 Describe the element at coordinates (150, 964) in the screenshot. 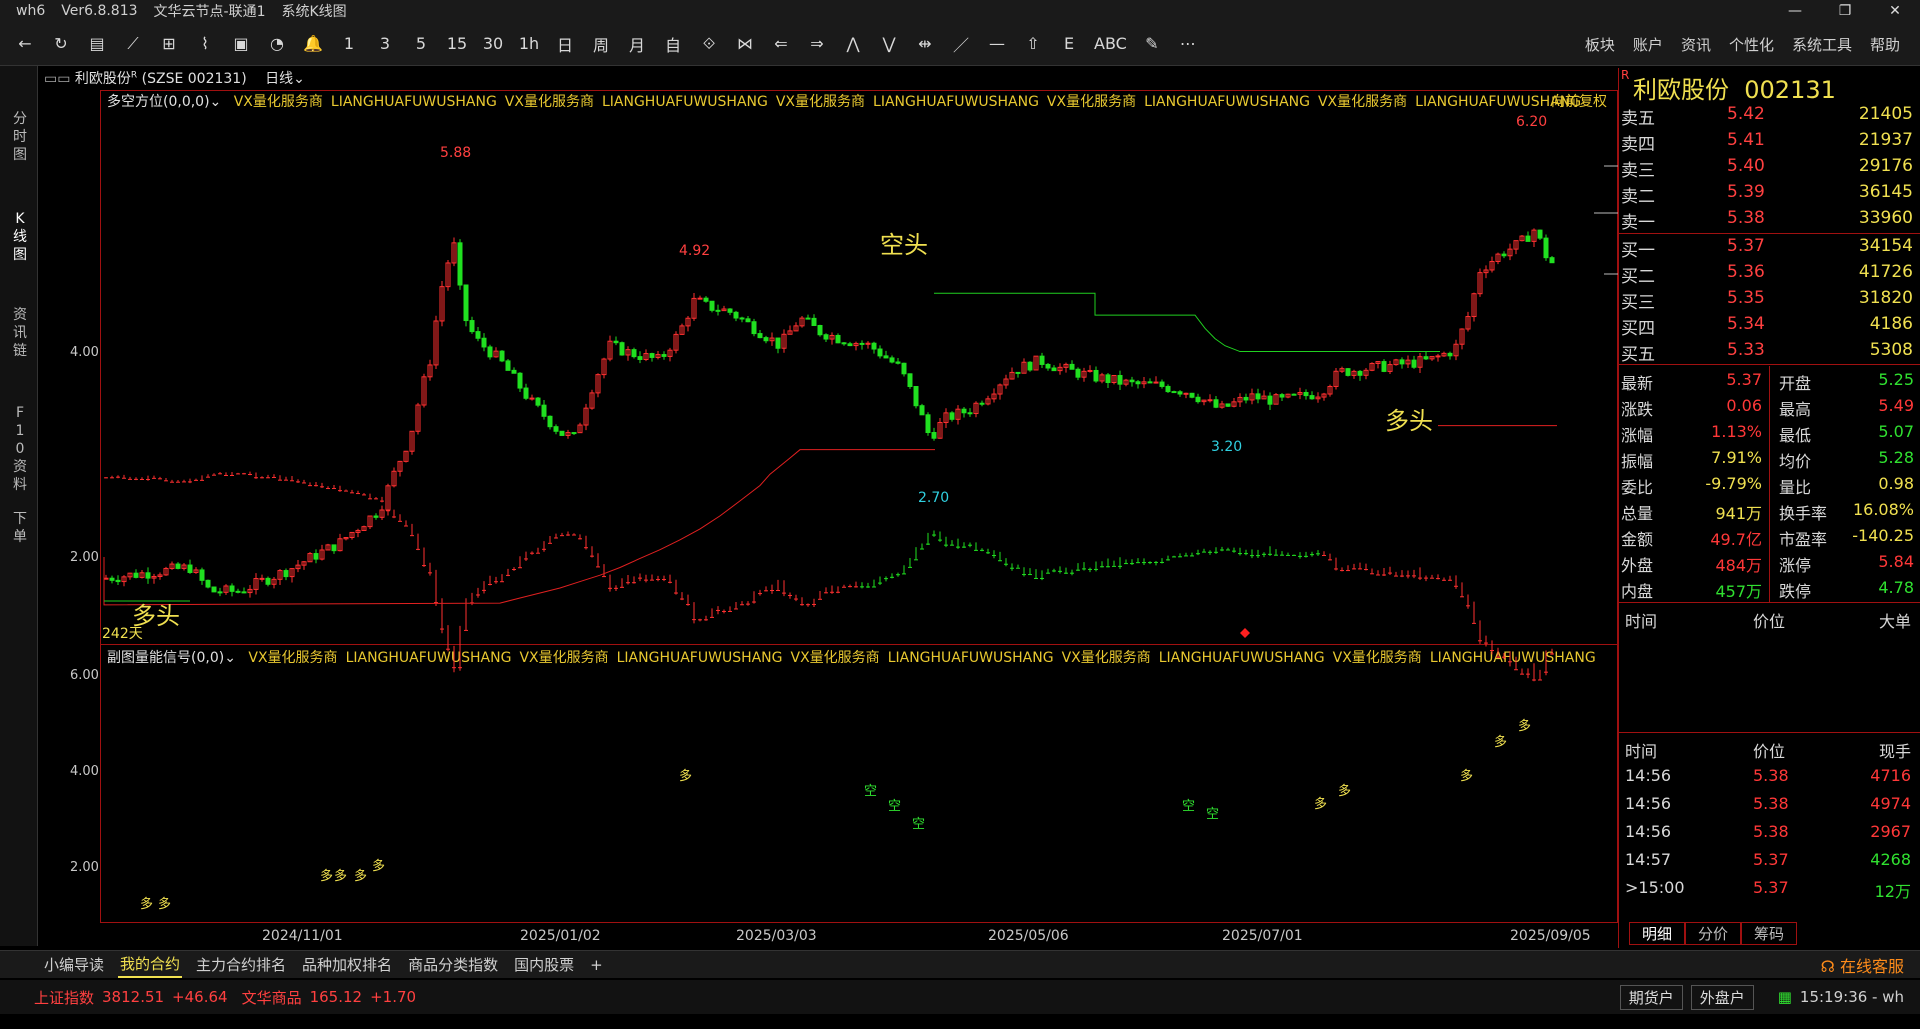

I see `bottom-tab: 我的合约` at that location.